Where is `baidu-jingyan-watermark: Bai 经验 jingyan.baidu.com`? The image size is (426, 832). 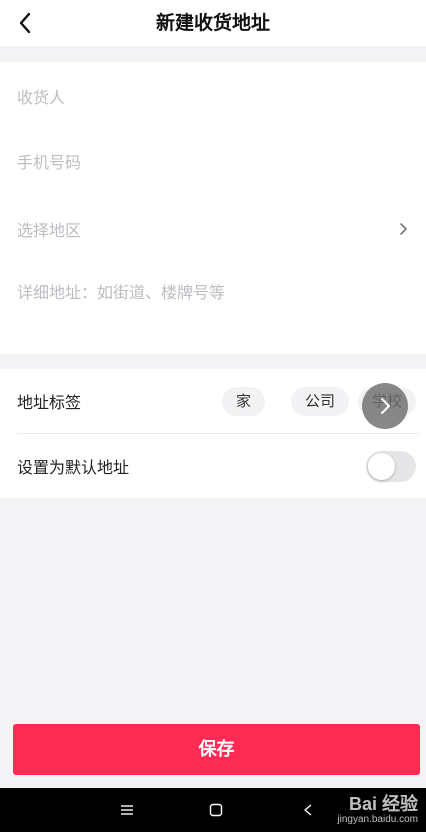 baidu-jingyan-watermark: Bai 经验 jingyan.baidu.com is located at coordinates (377, 810).